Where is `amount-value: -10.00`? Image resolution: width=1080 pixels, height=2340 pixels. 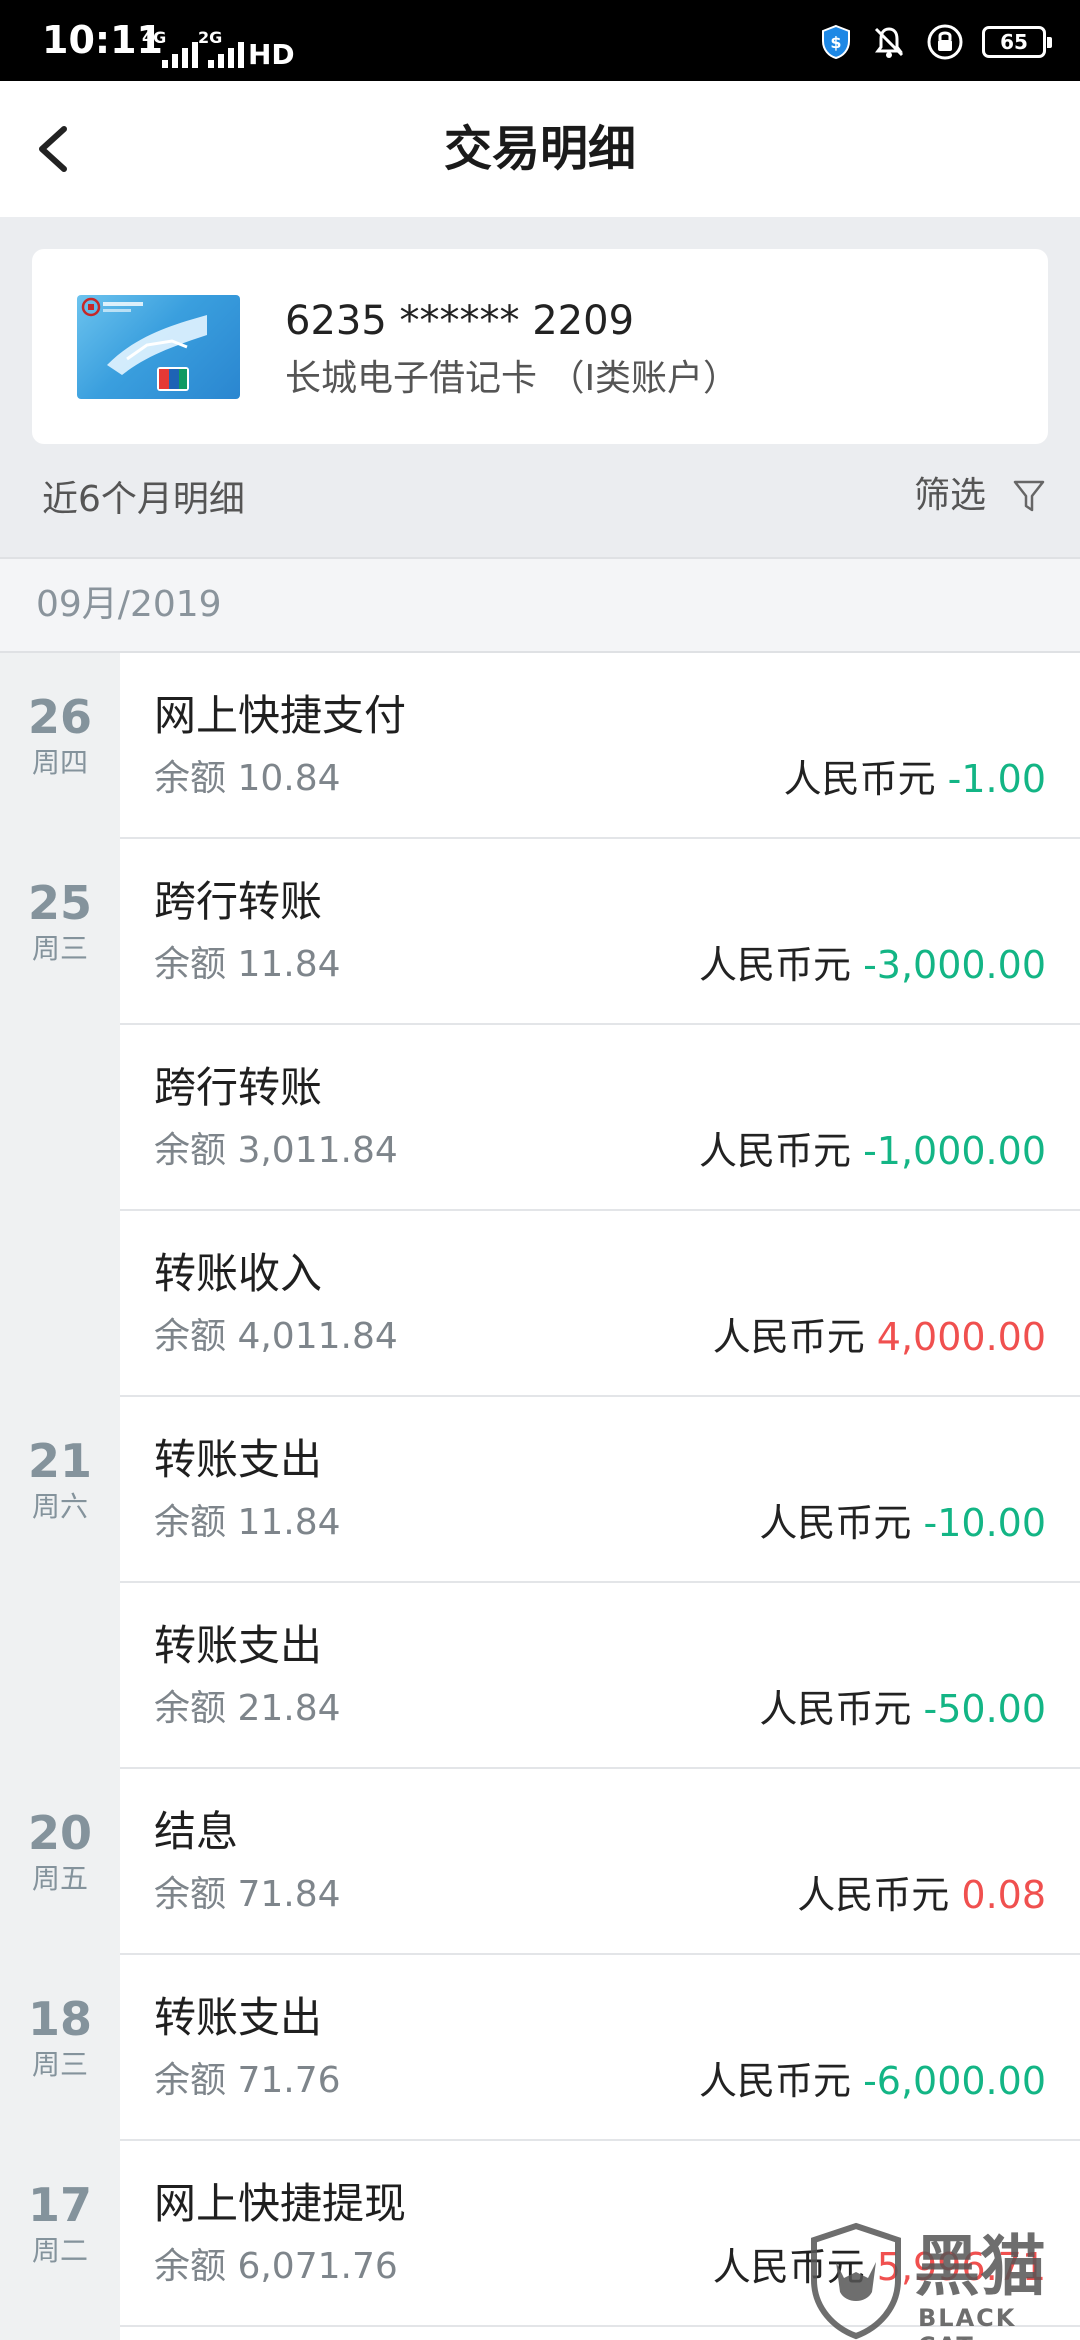 amount-value: -10.00 is located at coordinates (985, 1523).